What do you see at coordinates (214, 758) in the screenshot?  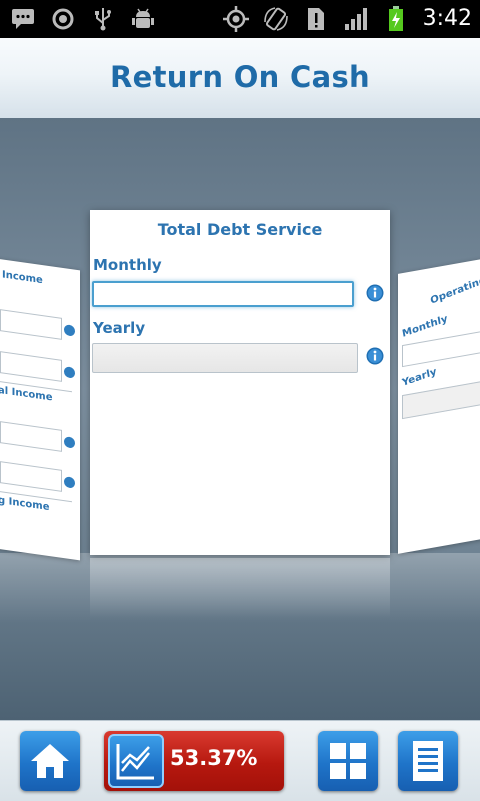 I see `ratio-value: 53.37%` at bounding box center [214, 758].